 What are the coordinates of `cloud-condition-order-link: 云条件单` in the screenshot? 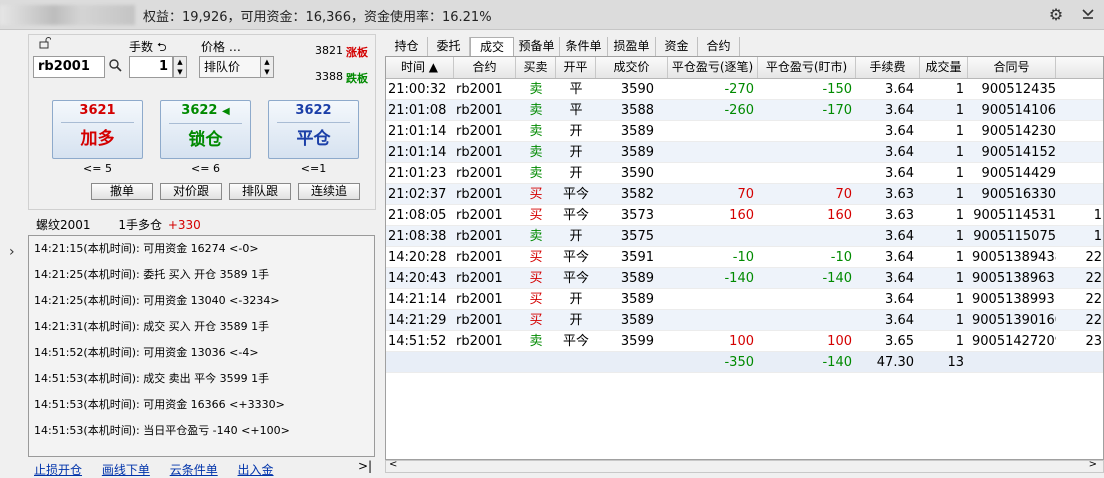 It's located at (194, 470).